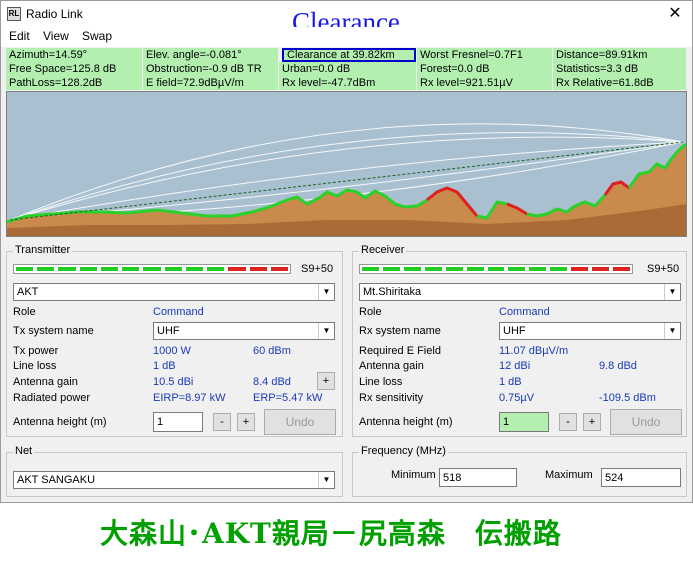  What do you see at coordinates (326, 381) in the screenshot?
I see `tx-gain-plus-button: +` at bounding box center [326, 381].